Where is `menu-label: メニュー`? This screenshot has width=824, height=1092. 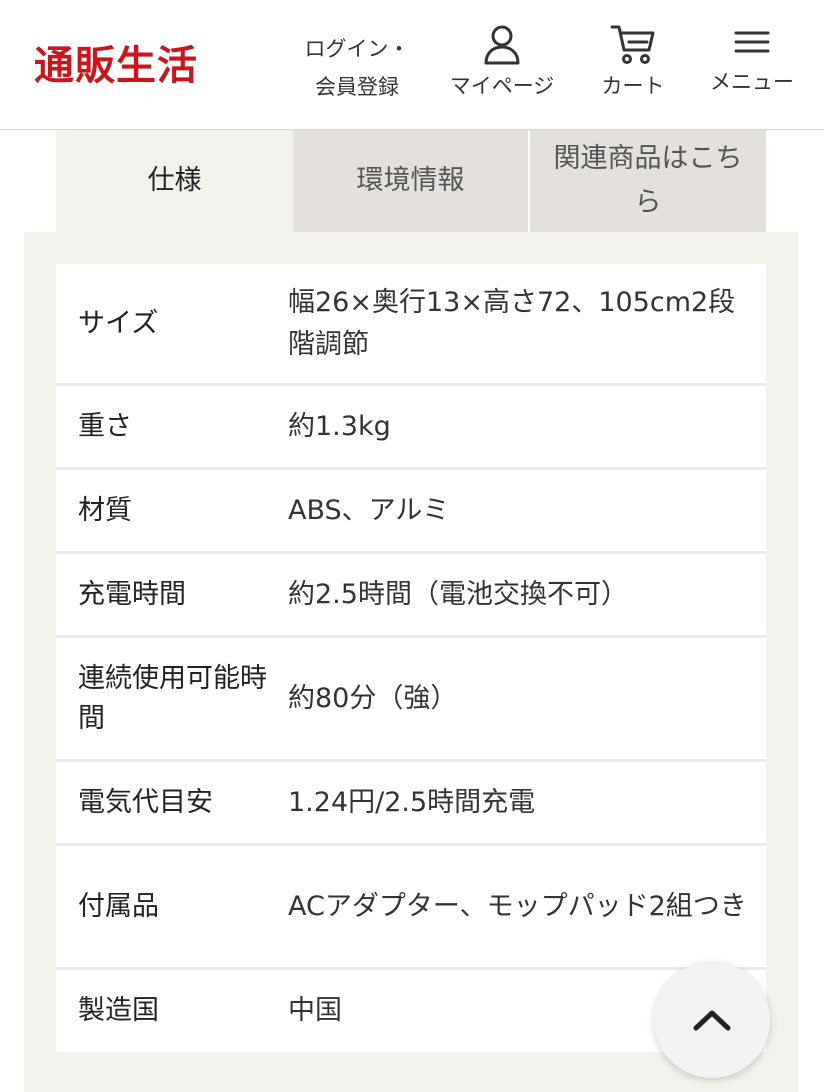
menu-label: メニュー is located at coordinates (752, 82).